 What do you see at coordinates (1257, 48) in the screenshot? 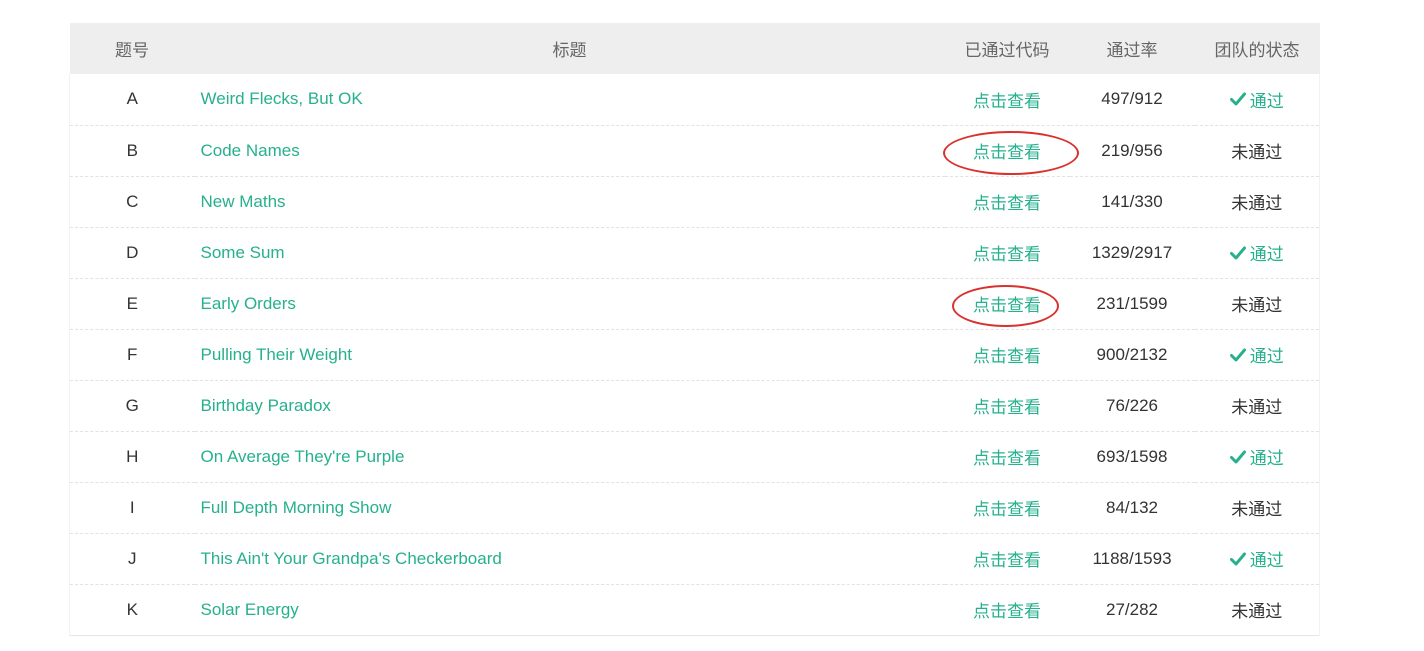
I see `header-status: 团队的状态` at bounding box center [1257, 48].